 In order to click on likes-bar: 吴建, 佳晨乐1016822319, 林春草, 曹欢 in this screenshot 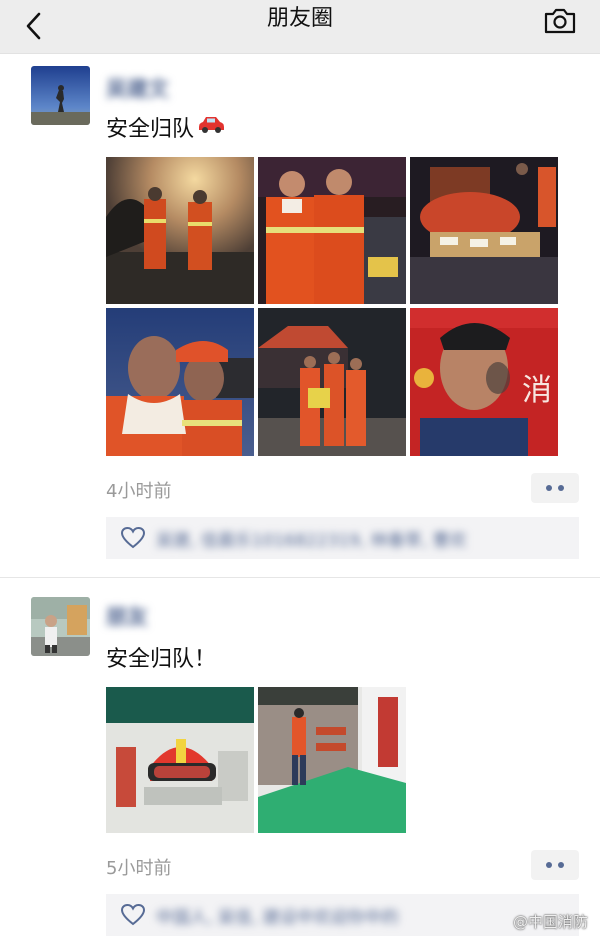, I will do `click(342, 538)`.